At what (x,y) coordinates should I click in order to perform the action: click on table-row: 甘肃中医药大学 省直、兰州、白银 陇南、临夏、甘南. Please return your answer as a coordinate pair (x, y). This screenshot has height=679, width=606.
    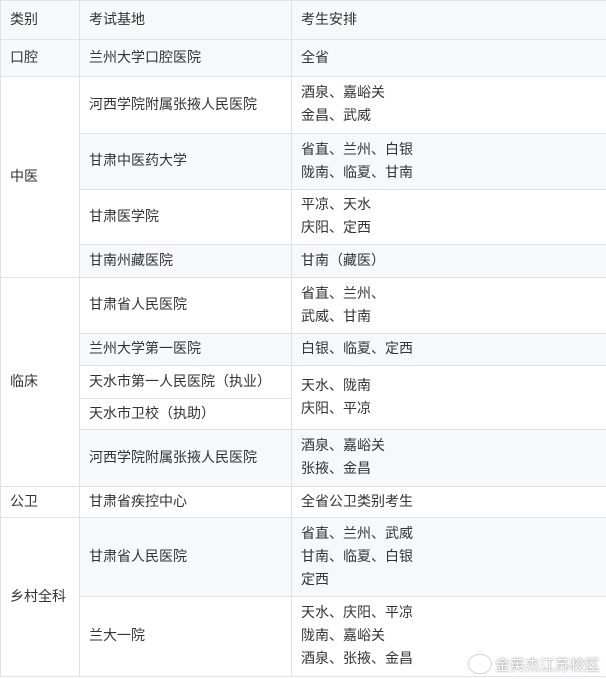
    Looking at the image, I should click on (303, 161).